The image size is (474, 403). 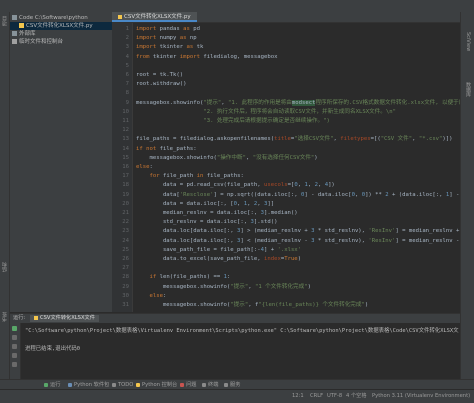 I want to click on todo-icon, so click(x=114, y=384).